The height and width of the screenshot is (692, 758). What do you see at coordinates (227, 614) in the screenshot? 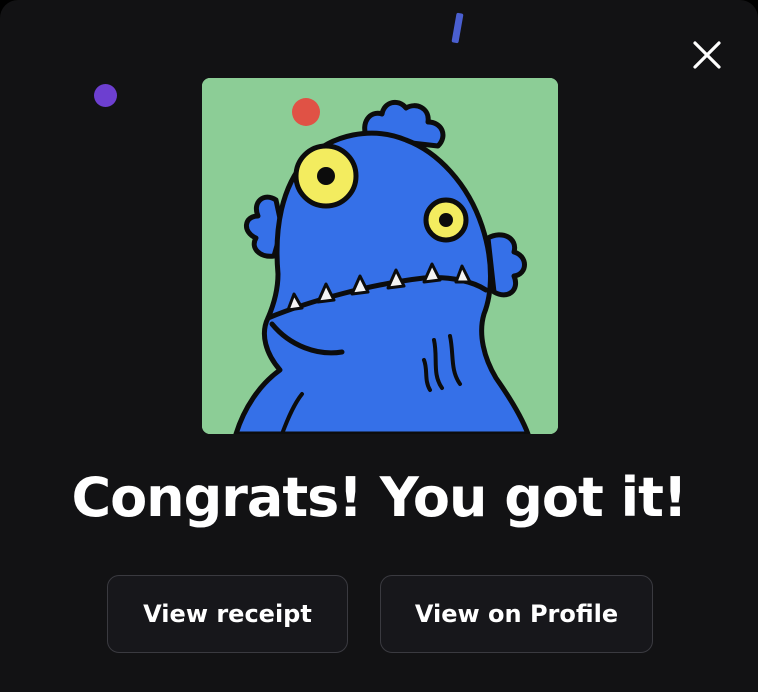
I see `view-receipt-button: View receipt` at bounding box center [227, 614].